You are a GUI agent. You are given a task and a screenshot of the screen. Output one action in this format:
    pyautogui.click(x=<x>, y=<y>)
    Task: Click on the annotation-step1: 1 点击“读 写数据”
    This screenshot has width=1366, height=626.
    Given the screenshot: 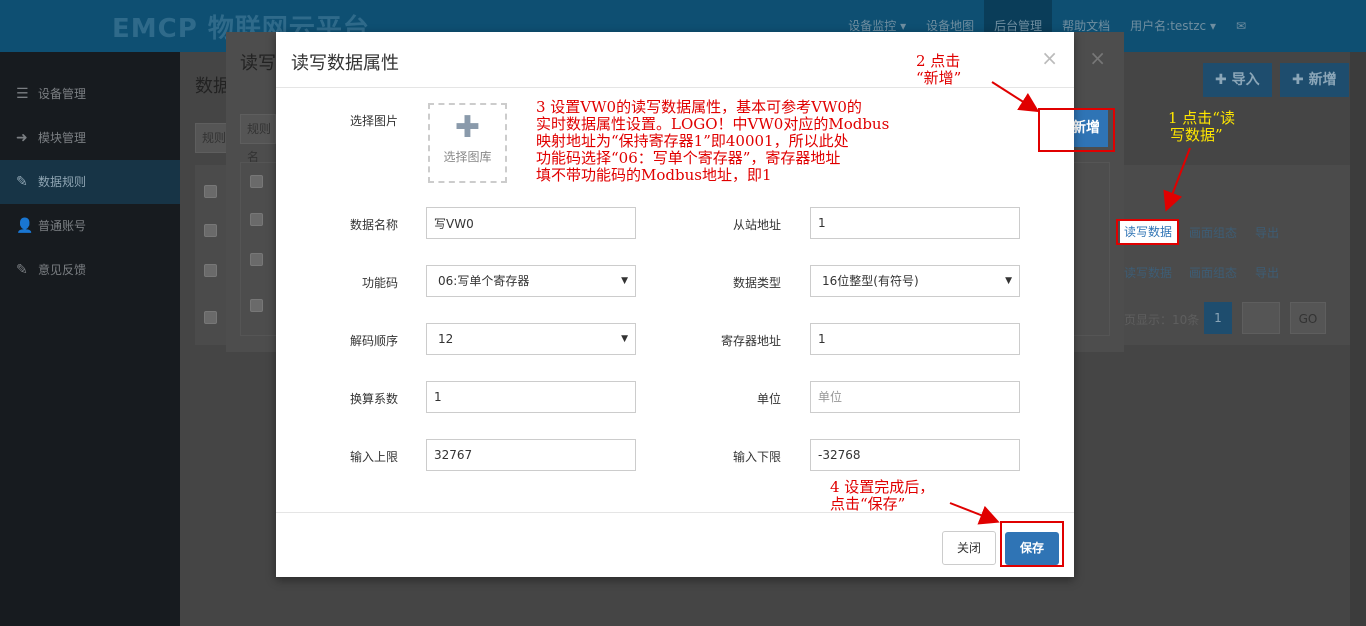 What is the action you would take?
    pyautogui.click(x=1201, y=126)
    